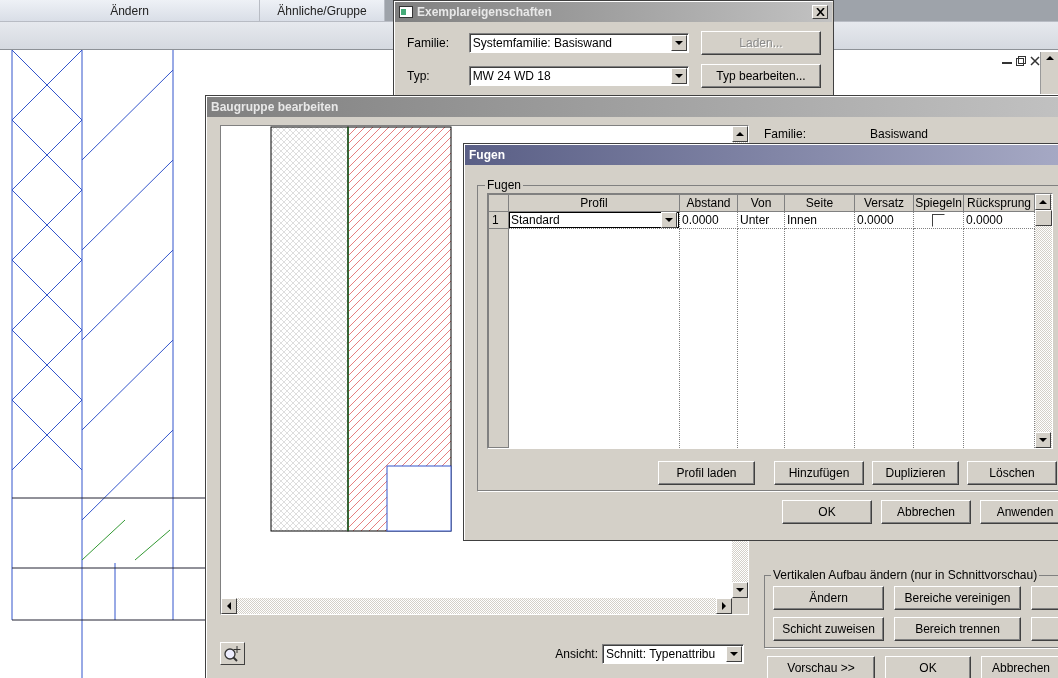  Describe the element at coordinates (1019, 512) in the screenshot. I see `dialog-button: Anwenden` at that location.